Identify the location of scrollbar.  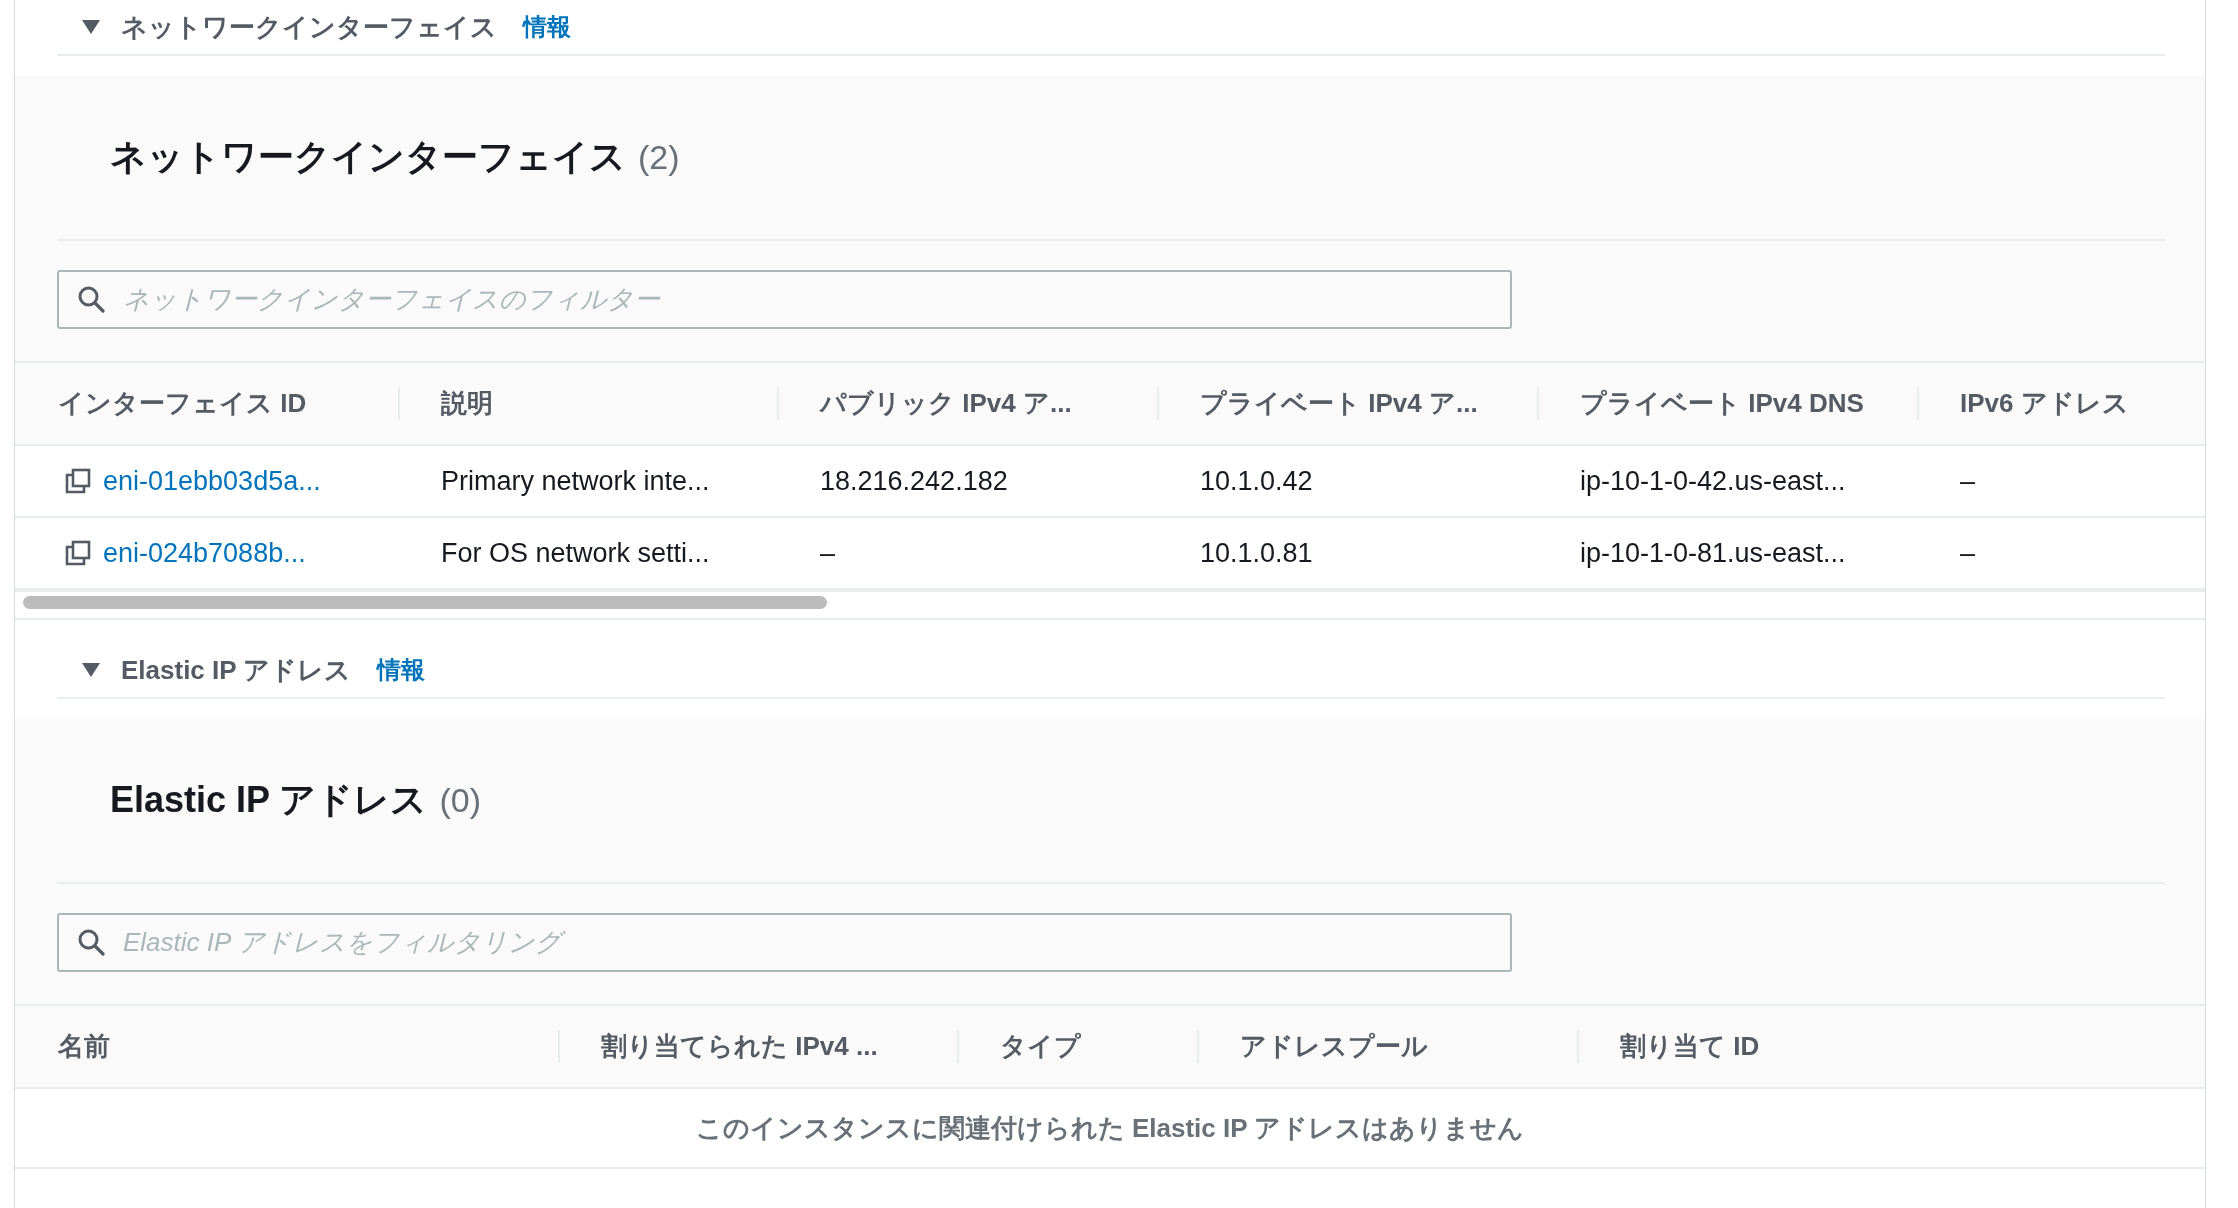
(425, 602).